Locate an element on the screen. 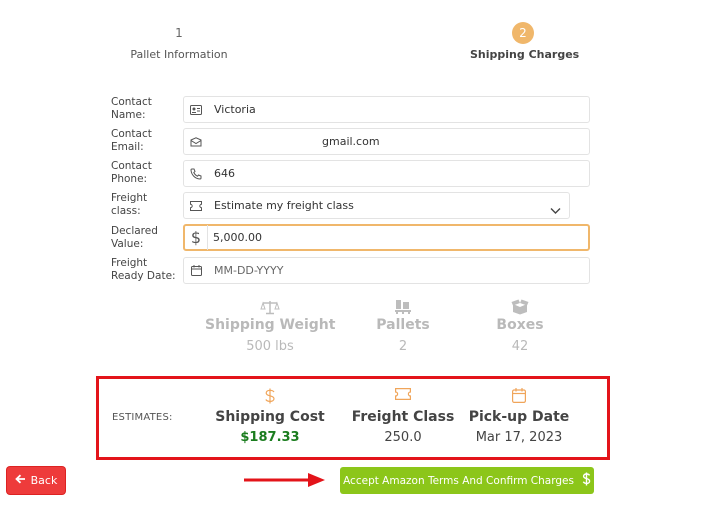 The image size is (706, 505). step-label: Shipping Charges is located at coordinates (525, 54).